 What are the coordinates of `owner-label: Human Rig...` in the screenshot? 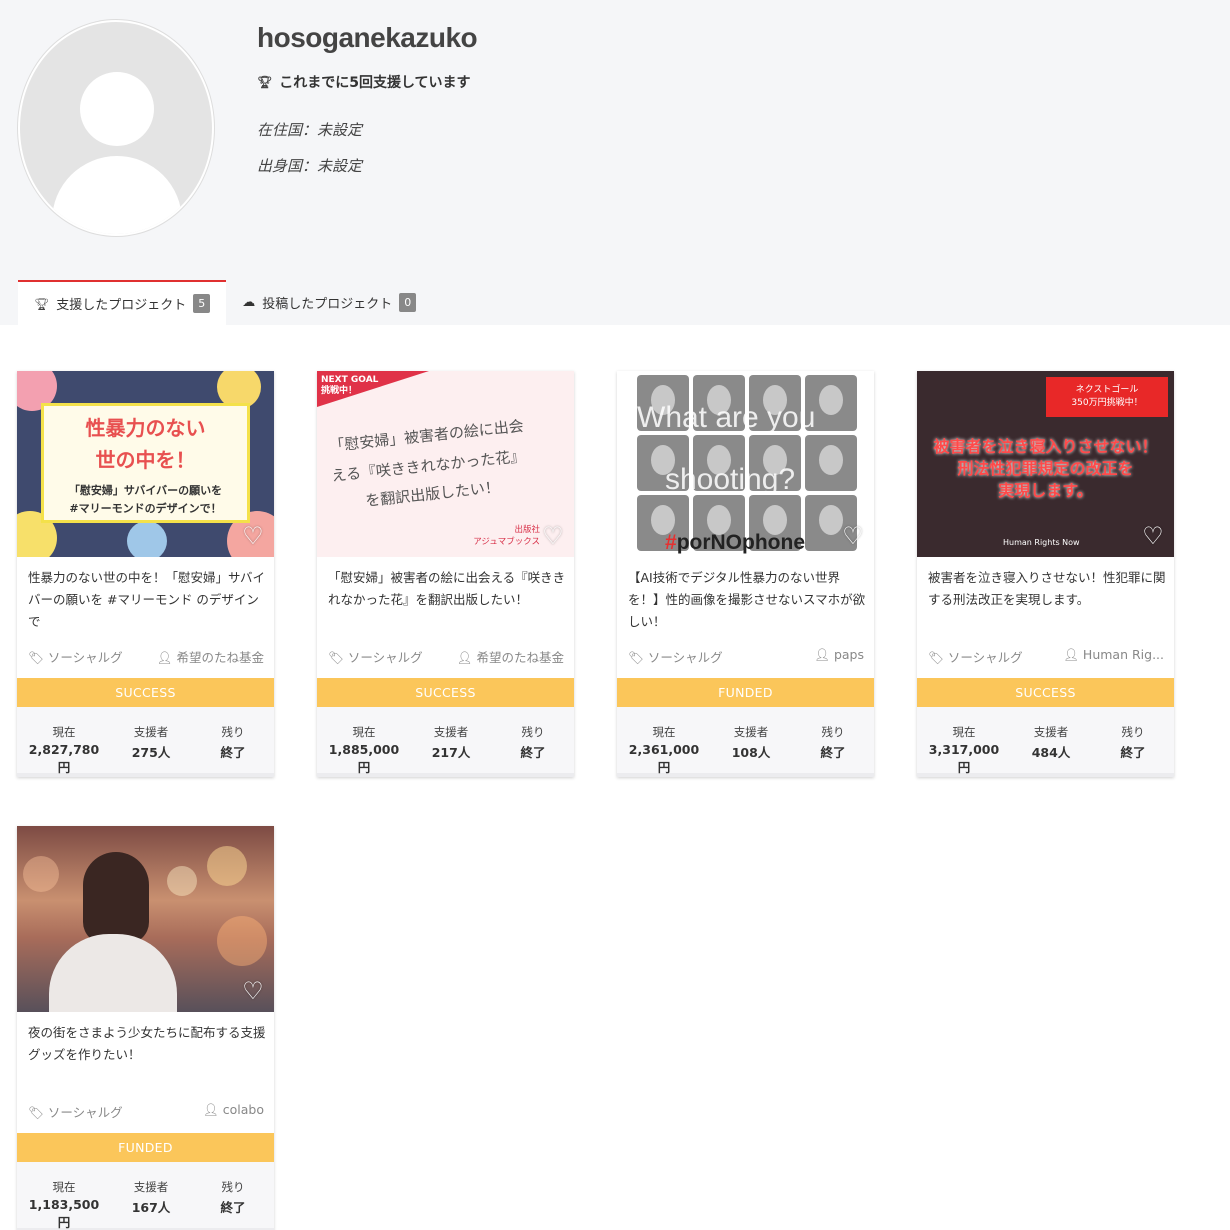 It's located at (1123, 654).